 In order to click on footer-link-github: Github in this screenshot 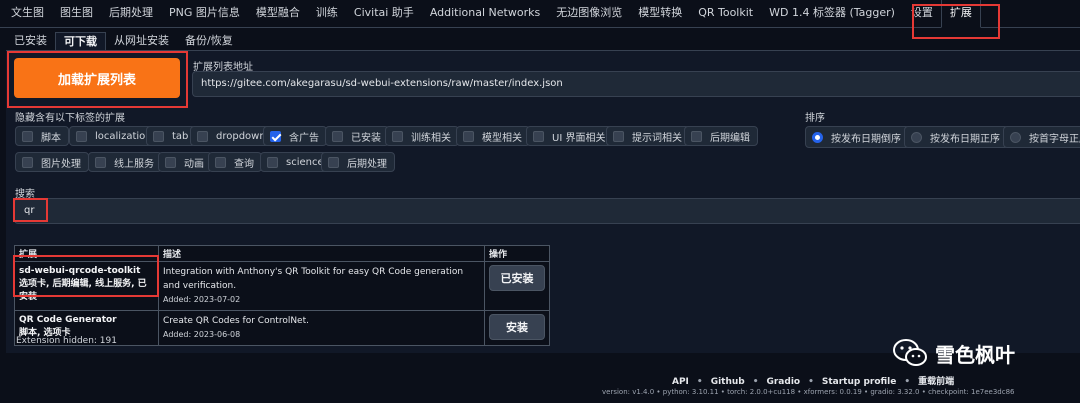, I will do `click(728, 382)`.